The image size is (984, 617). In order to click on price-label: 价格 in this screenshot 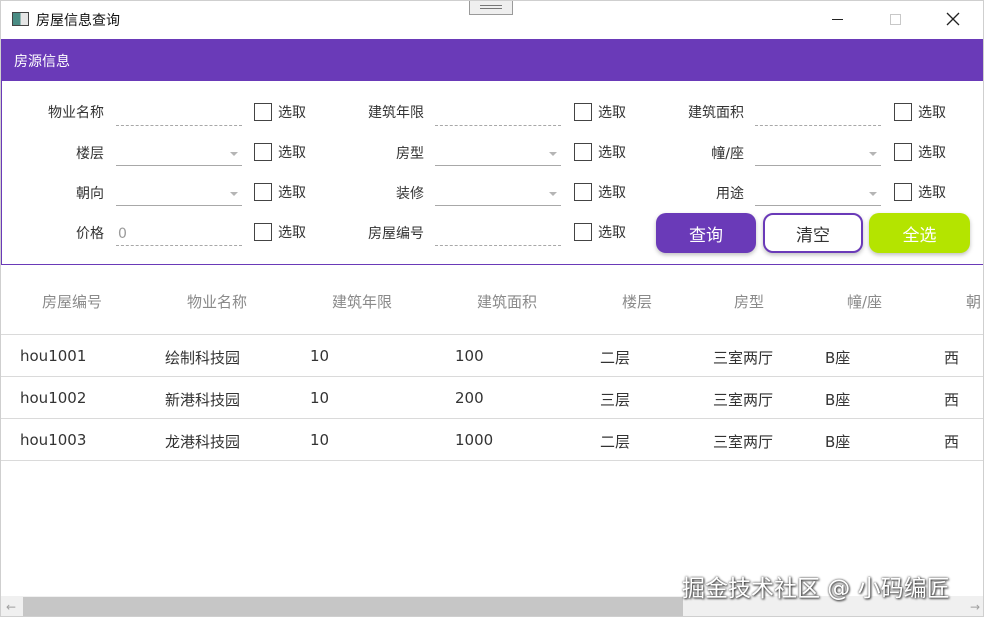, I will do `click(90, 234)`.